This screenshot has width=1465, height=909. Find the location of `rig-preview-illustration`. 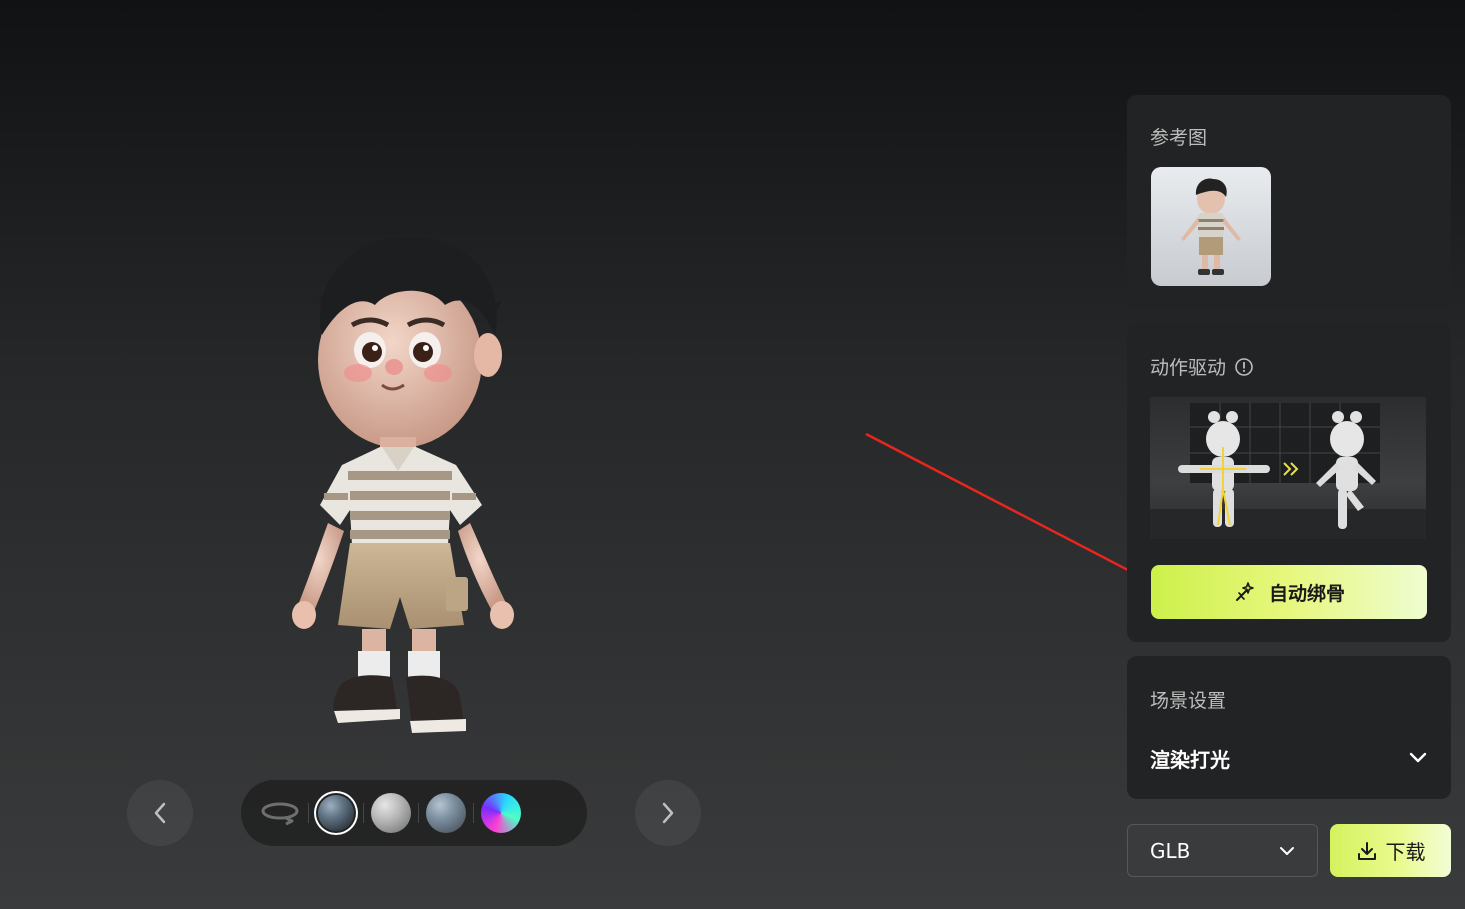

rig-preview-illustration is located at coordinates (1288, 471).